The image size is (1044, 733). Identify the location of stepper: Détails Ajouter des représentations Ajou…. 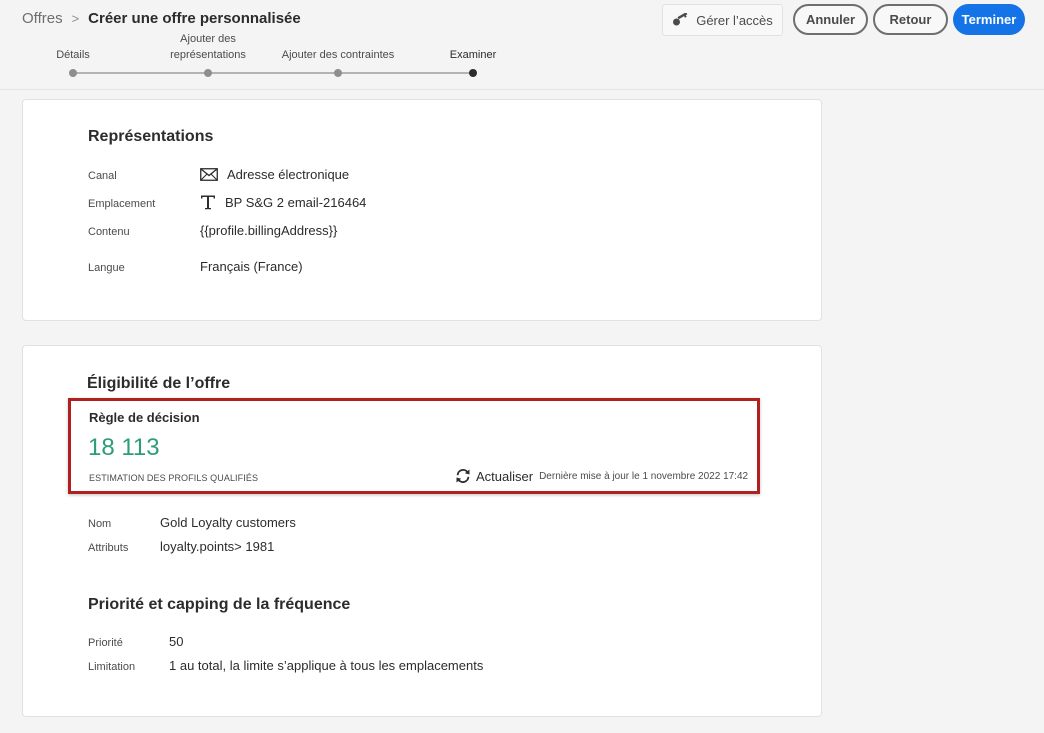
(280, 58).